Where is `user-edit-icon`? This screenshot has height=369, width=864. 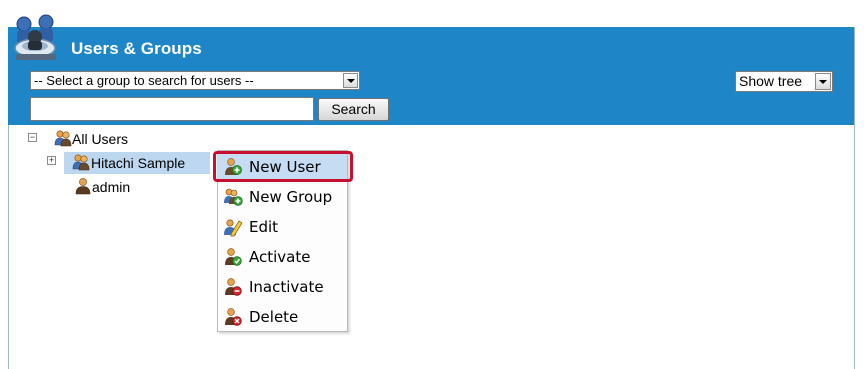
user-edit-icon is located at coordinates (233, 228).